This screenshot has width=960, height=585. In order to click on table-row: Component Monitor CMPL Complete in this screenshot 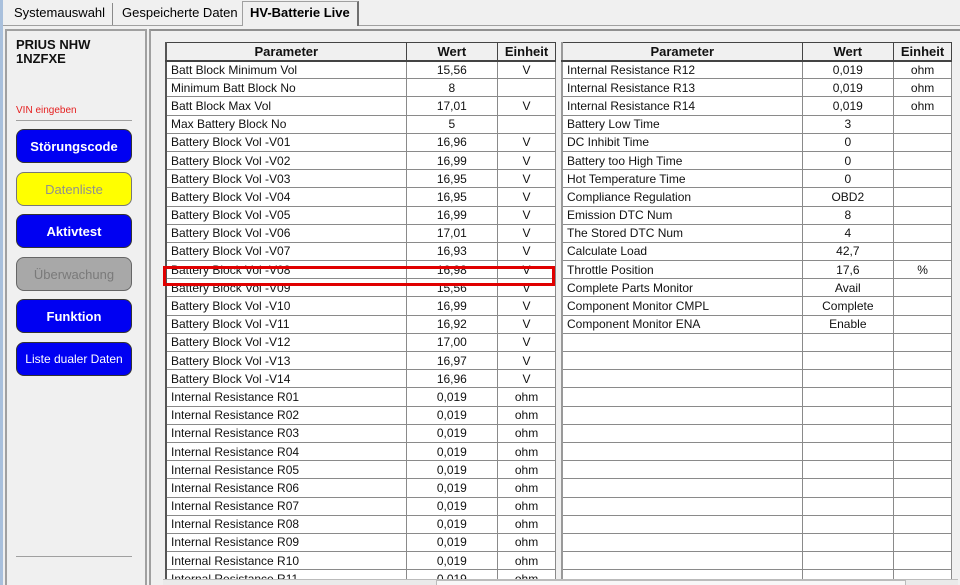, I will do `click(756, 306)`.